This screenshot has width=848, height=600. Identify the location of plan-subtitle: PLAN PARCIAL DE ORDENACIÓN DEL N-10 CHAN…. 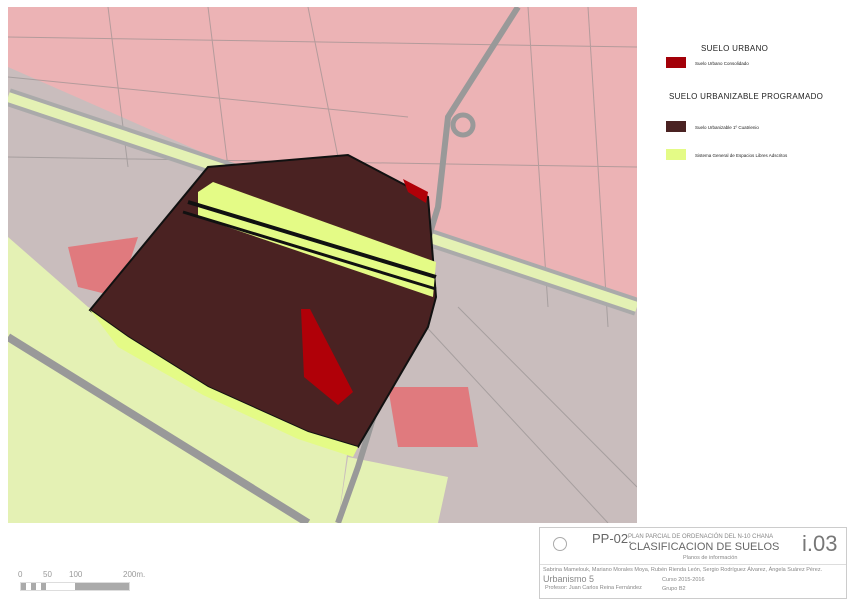
(701, 537).